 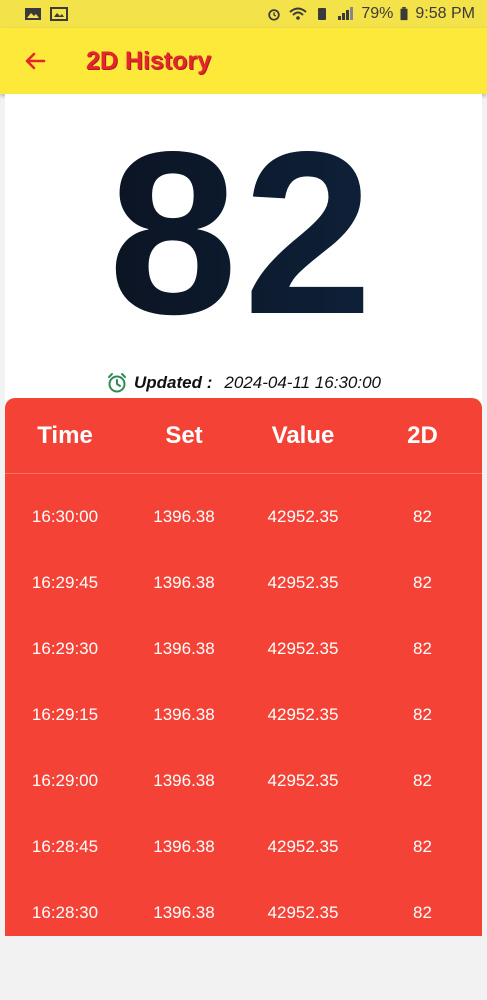 What do you see at coordinates (65, 648) in the screenshot?
I see `cell-time: 16:29:30` at bounding box center [65, 648].